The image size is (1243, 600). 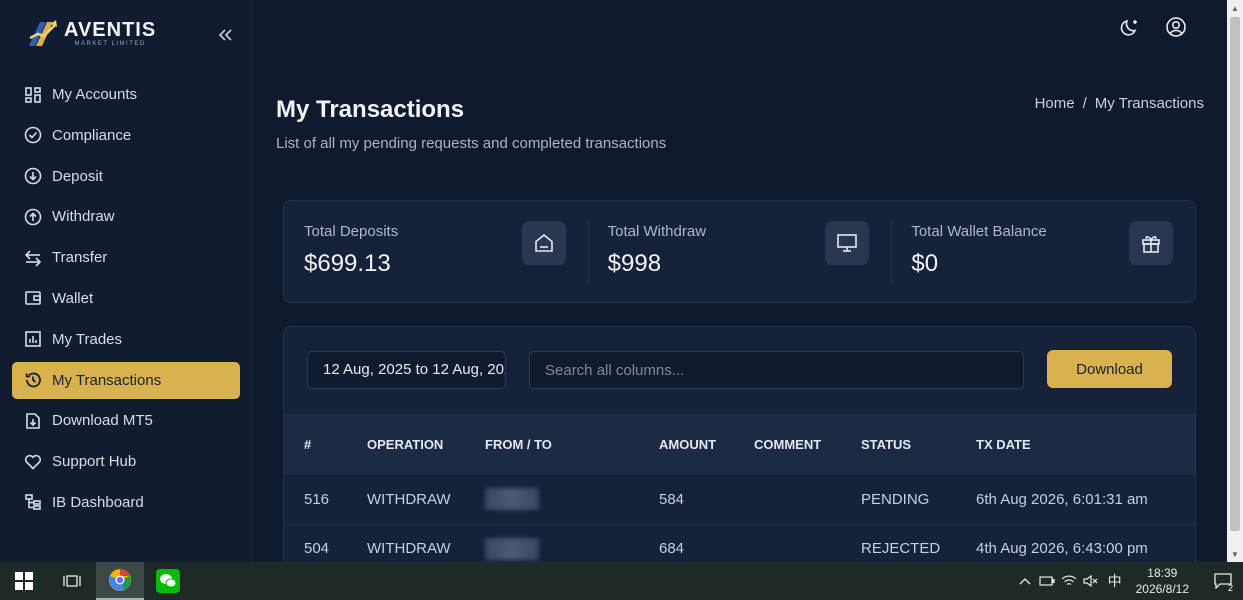 I want to click on sidebar-item-download-mt5: Download MT5, so click(x=126, y=420).